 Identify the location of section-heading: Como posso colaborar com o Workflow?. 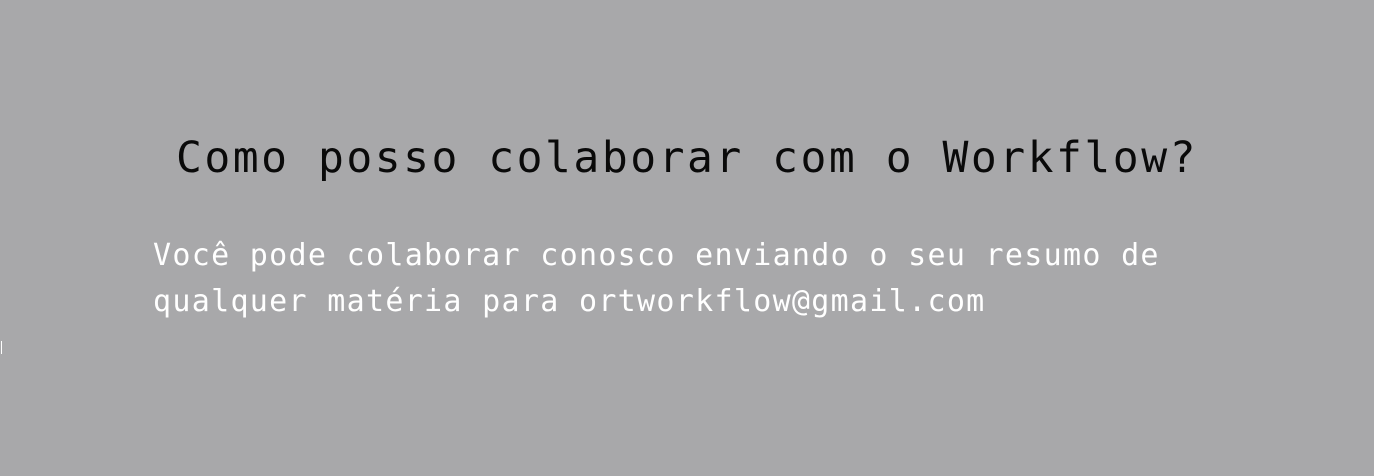
(687, 158).